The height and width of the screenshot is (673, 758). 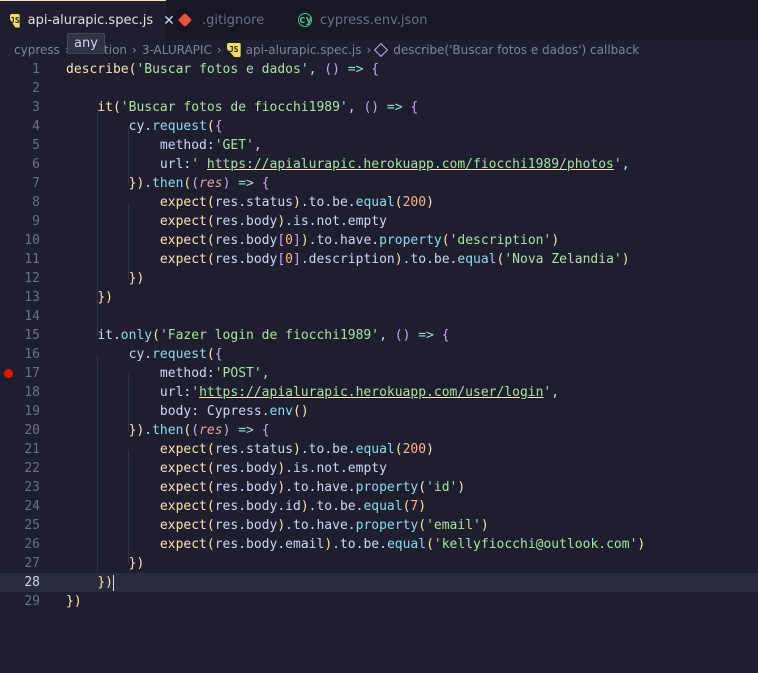 I want to click on code-line: 9 expect(res.body).is.not.empty, so click(x=379, y=221).